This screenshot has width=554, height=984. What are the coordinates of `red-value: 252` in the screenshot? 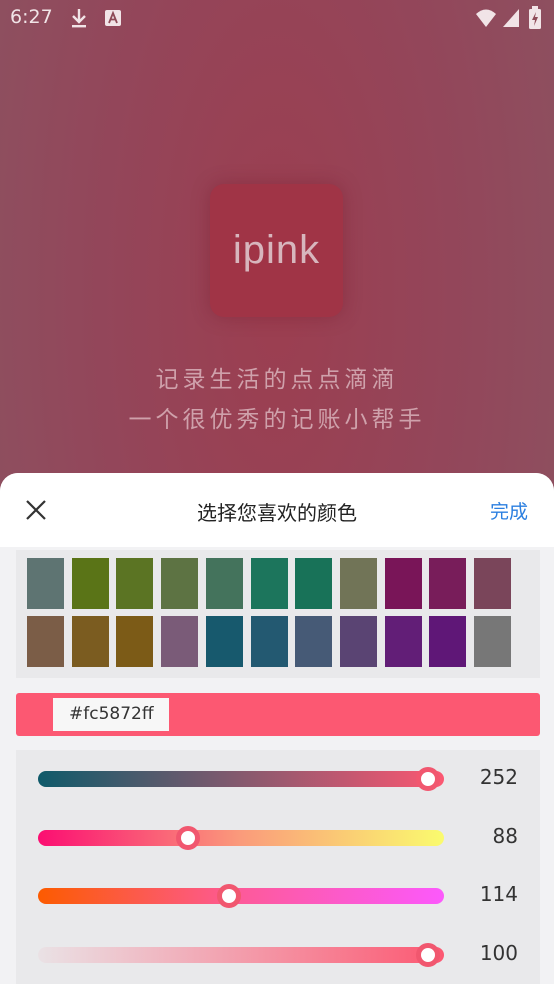 It's located at (498, 777).